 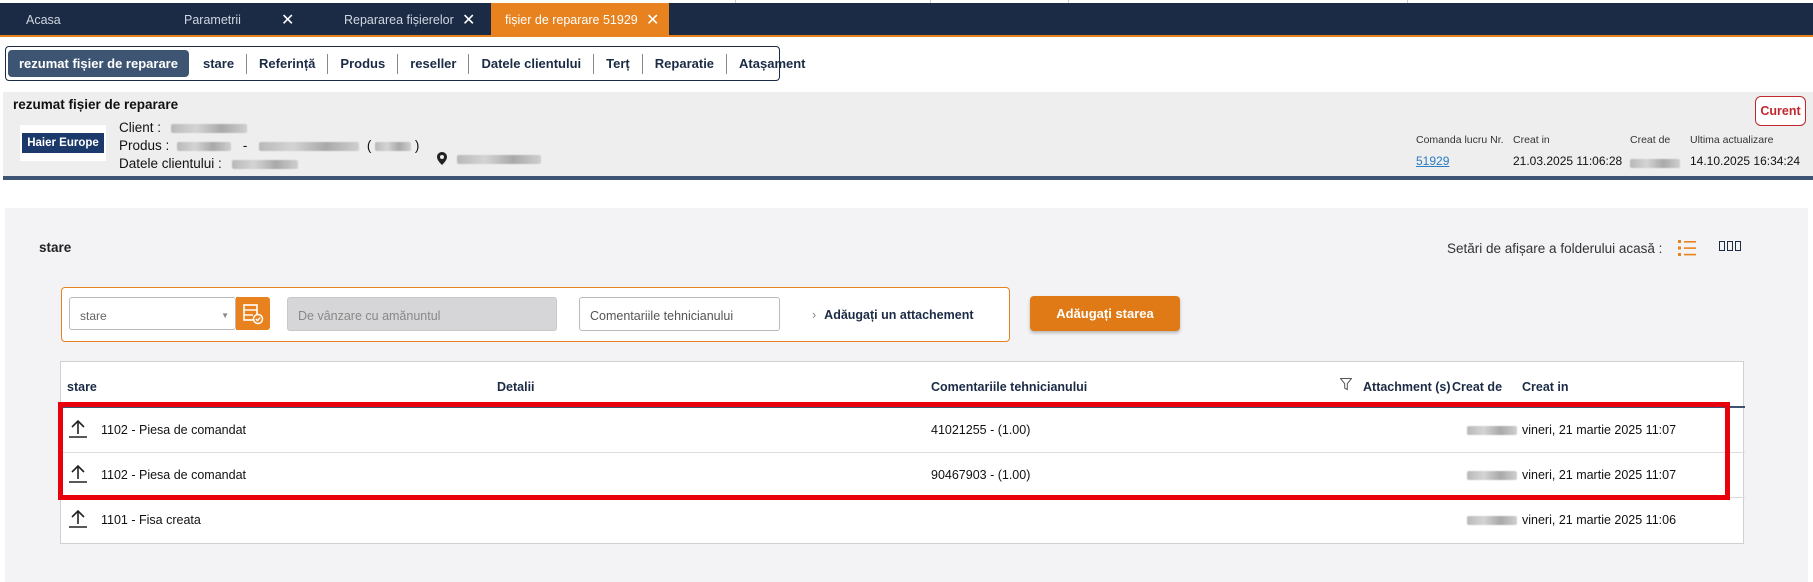 I want to click on nav-customer-data: Datele clientului, so click(x=532, y=63).